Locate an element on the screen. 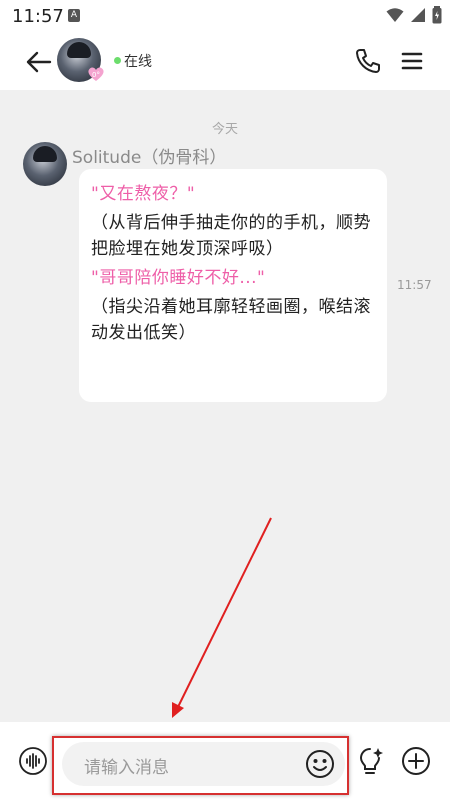  input-bar: 请输入消息 is located at coordinates (225, 761).